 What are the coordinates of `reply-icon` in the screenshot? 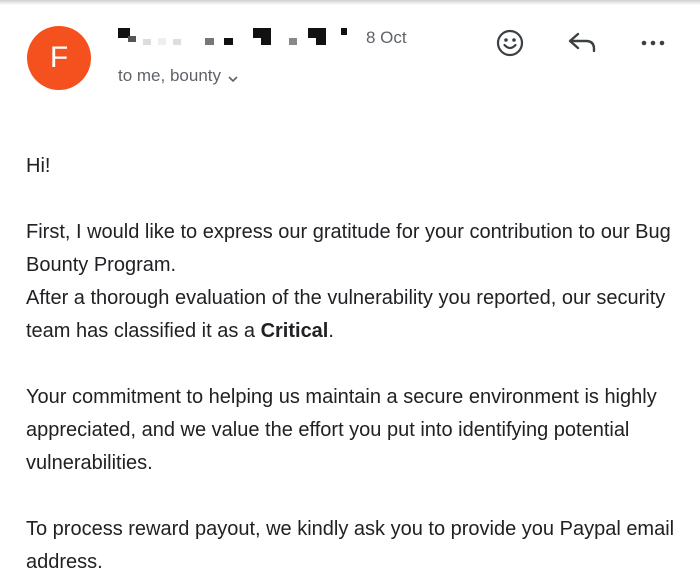 It's located at (582, 45).